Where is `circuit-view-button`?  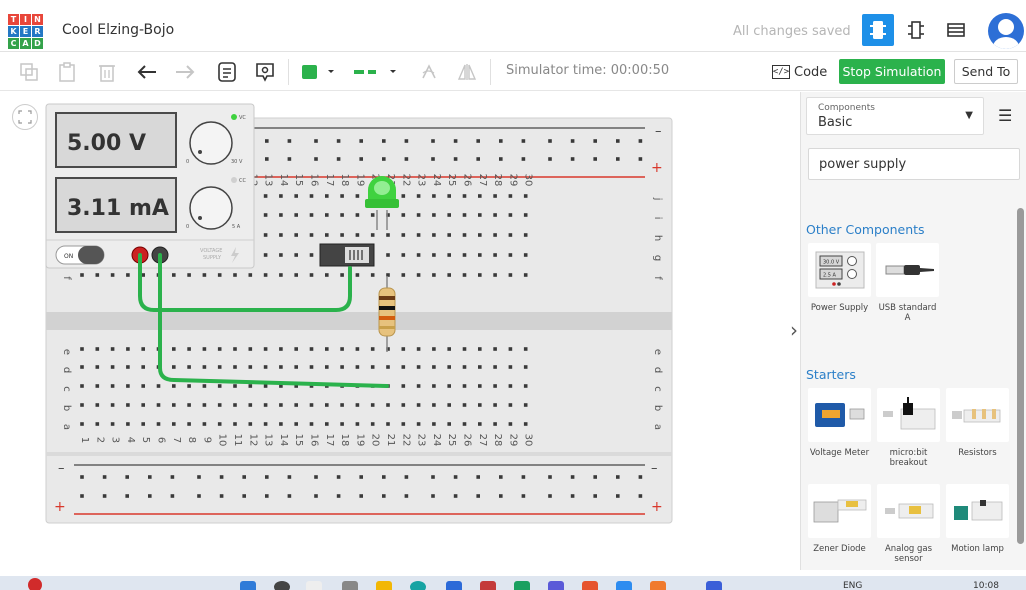
circuit-view-button is located at coordinates (878, 30).